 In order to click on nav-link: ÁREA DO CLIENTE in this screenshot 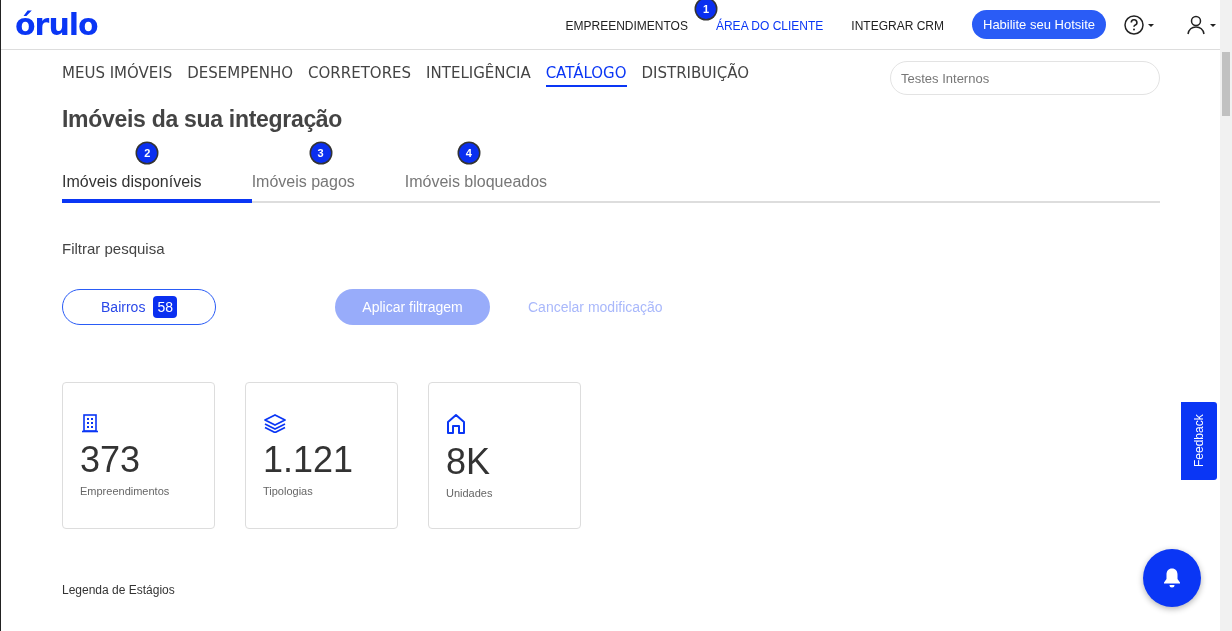, I will do `click(769, 25)`.